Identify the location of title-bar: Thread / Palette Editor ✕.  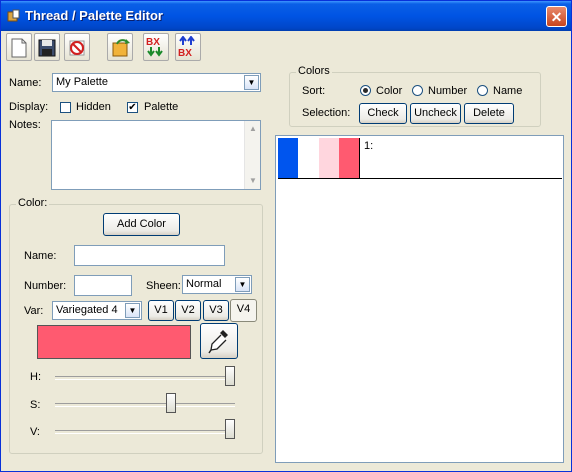
(286, 16).